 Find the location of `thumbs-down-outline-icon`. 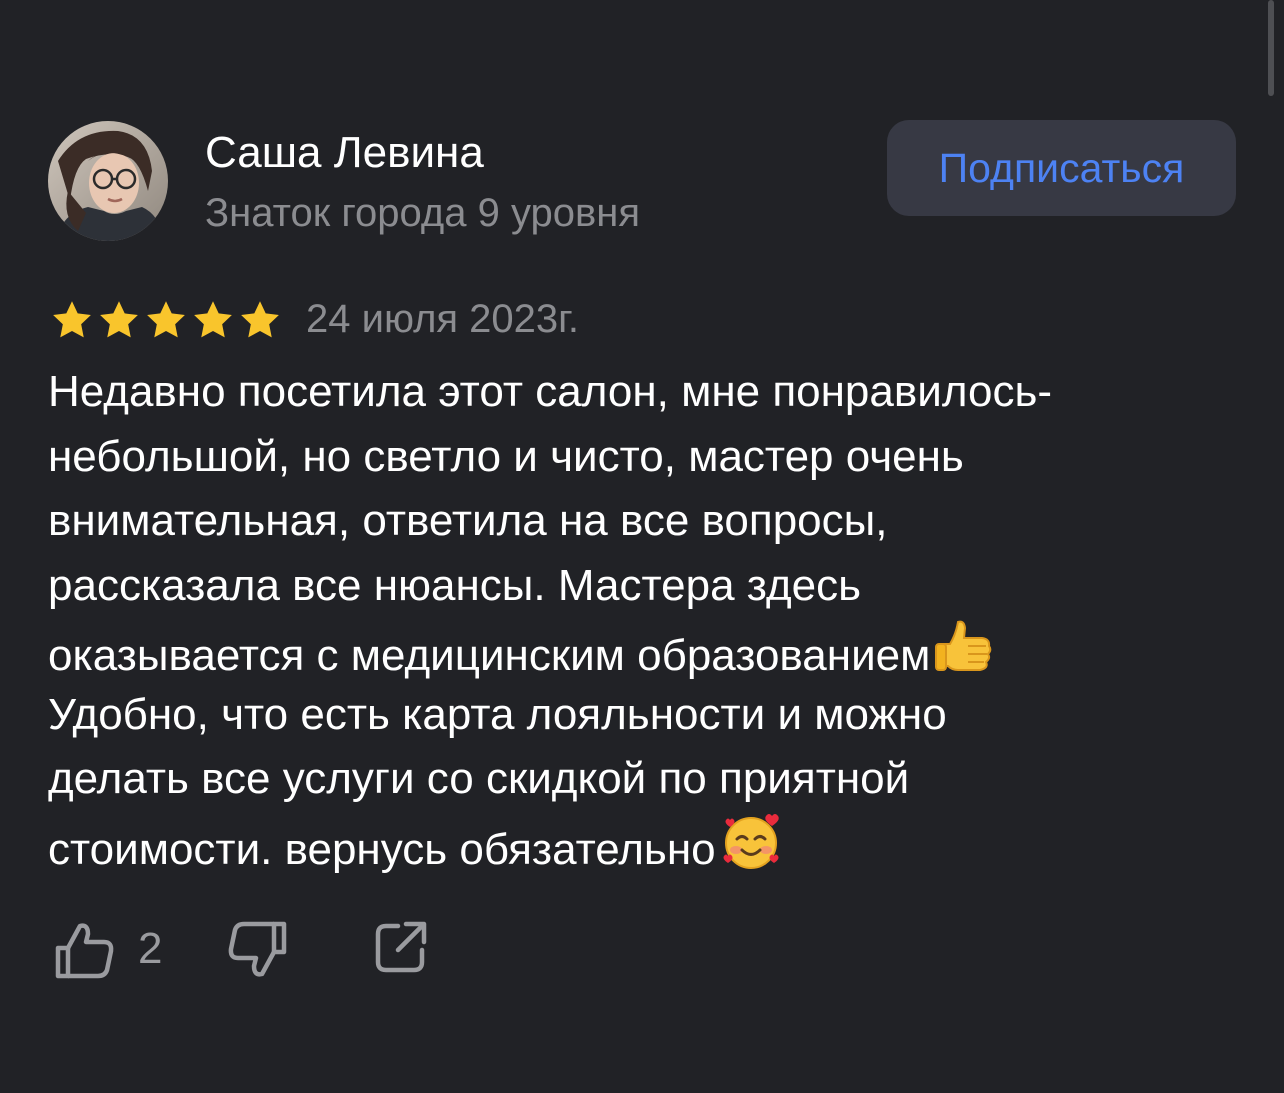

thumbs-down-outline-icon is located at coordinates (257, 949).